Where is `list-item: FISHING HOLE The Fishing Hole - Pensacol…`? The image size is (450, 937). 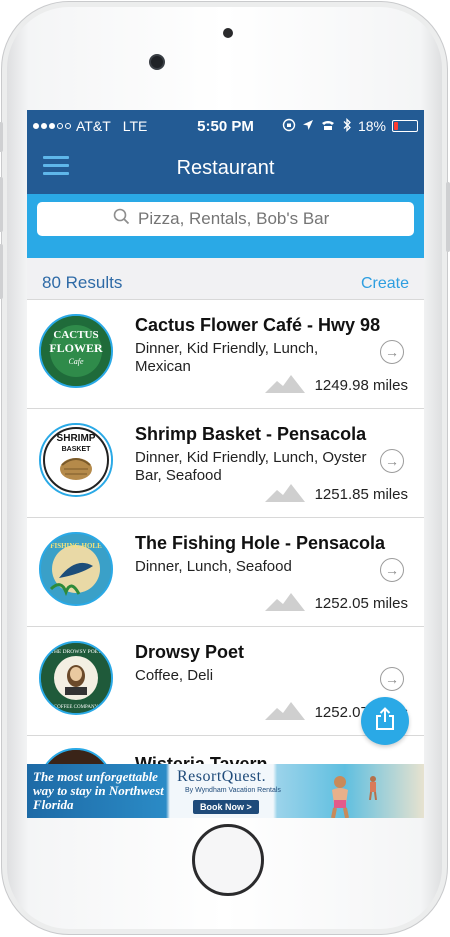
list-item: FISHING HOLE The Fishing Hole - Pensacol… is located at coordinates (225, 572).